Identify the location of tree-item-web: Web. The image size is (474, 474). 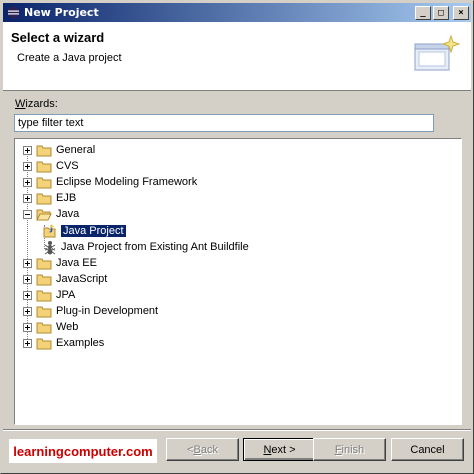
(46, 327).